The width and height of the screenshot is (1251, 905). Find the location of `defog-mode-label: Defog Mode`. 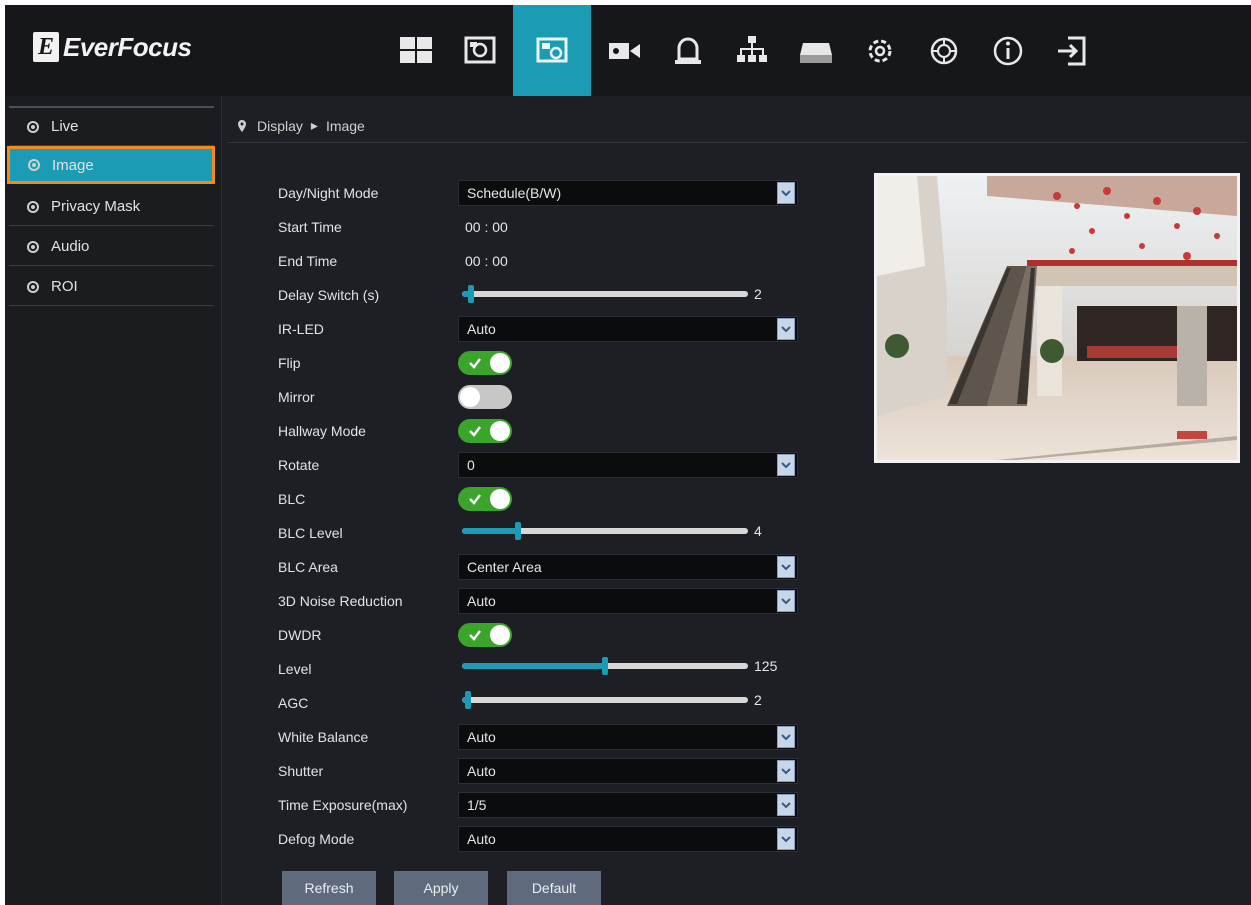

defog-mode-label: Defog Mode is located at coordinates (316, 839).